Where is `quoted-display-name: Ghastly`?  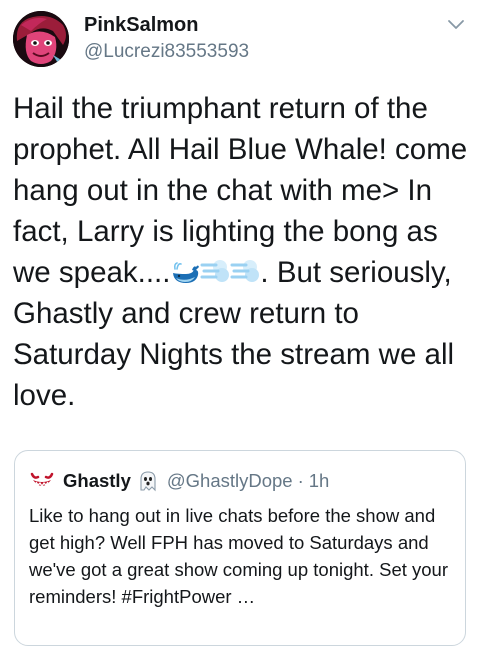 quoted-display-name: Ghastly is located at coordinates (97, 481).